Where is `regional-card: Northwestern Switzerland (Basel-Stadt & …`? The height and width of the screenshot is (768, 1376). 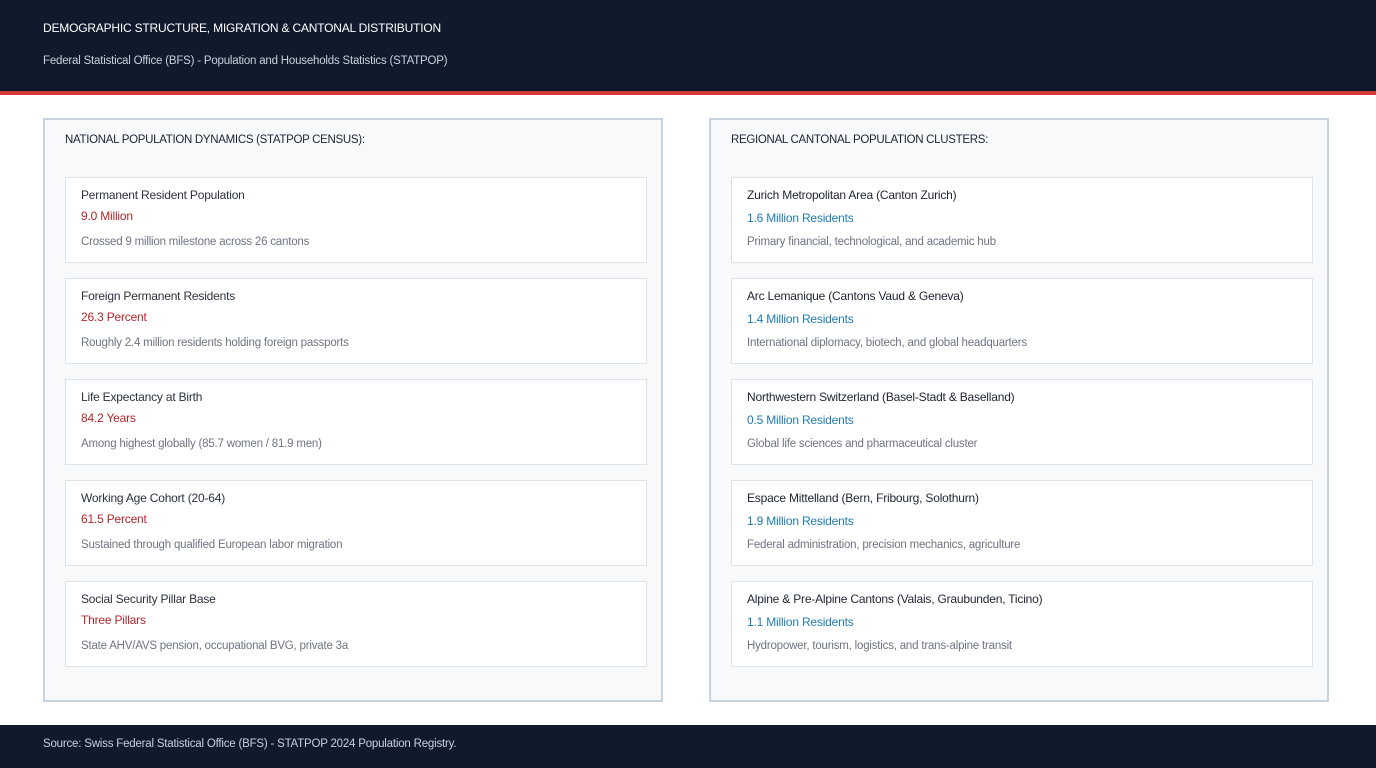 regional-card: Northwestern Switzerland (Basel-Stadt & … is located at coordinates (1022, 422).